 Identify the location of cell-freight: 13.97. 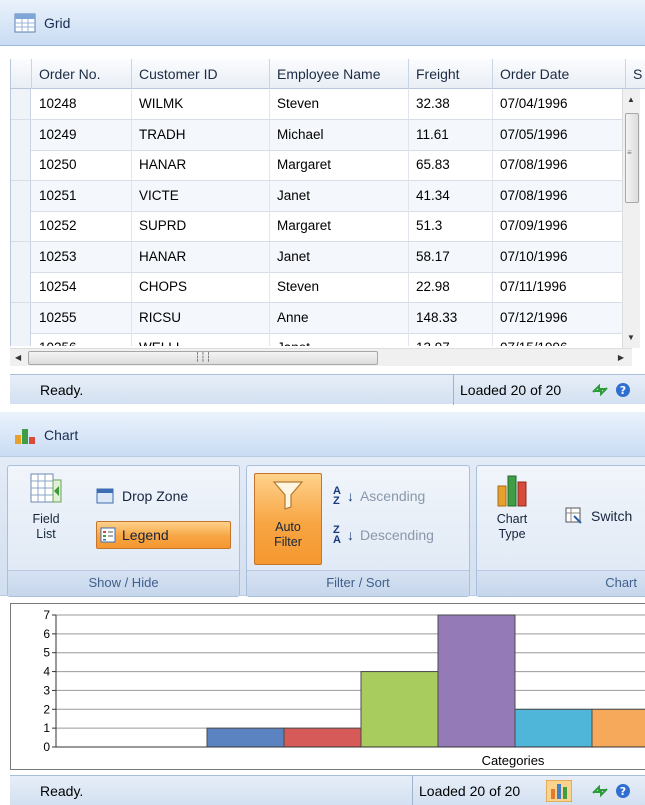
(451, 339).